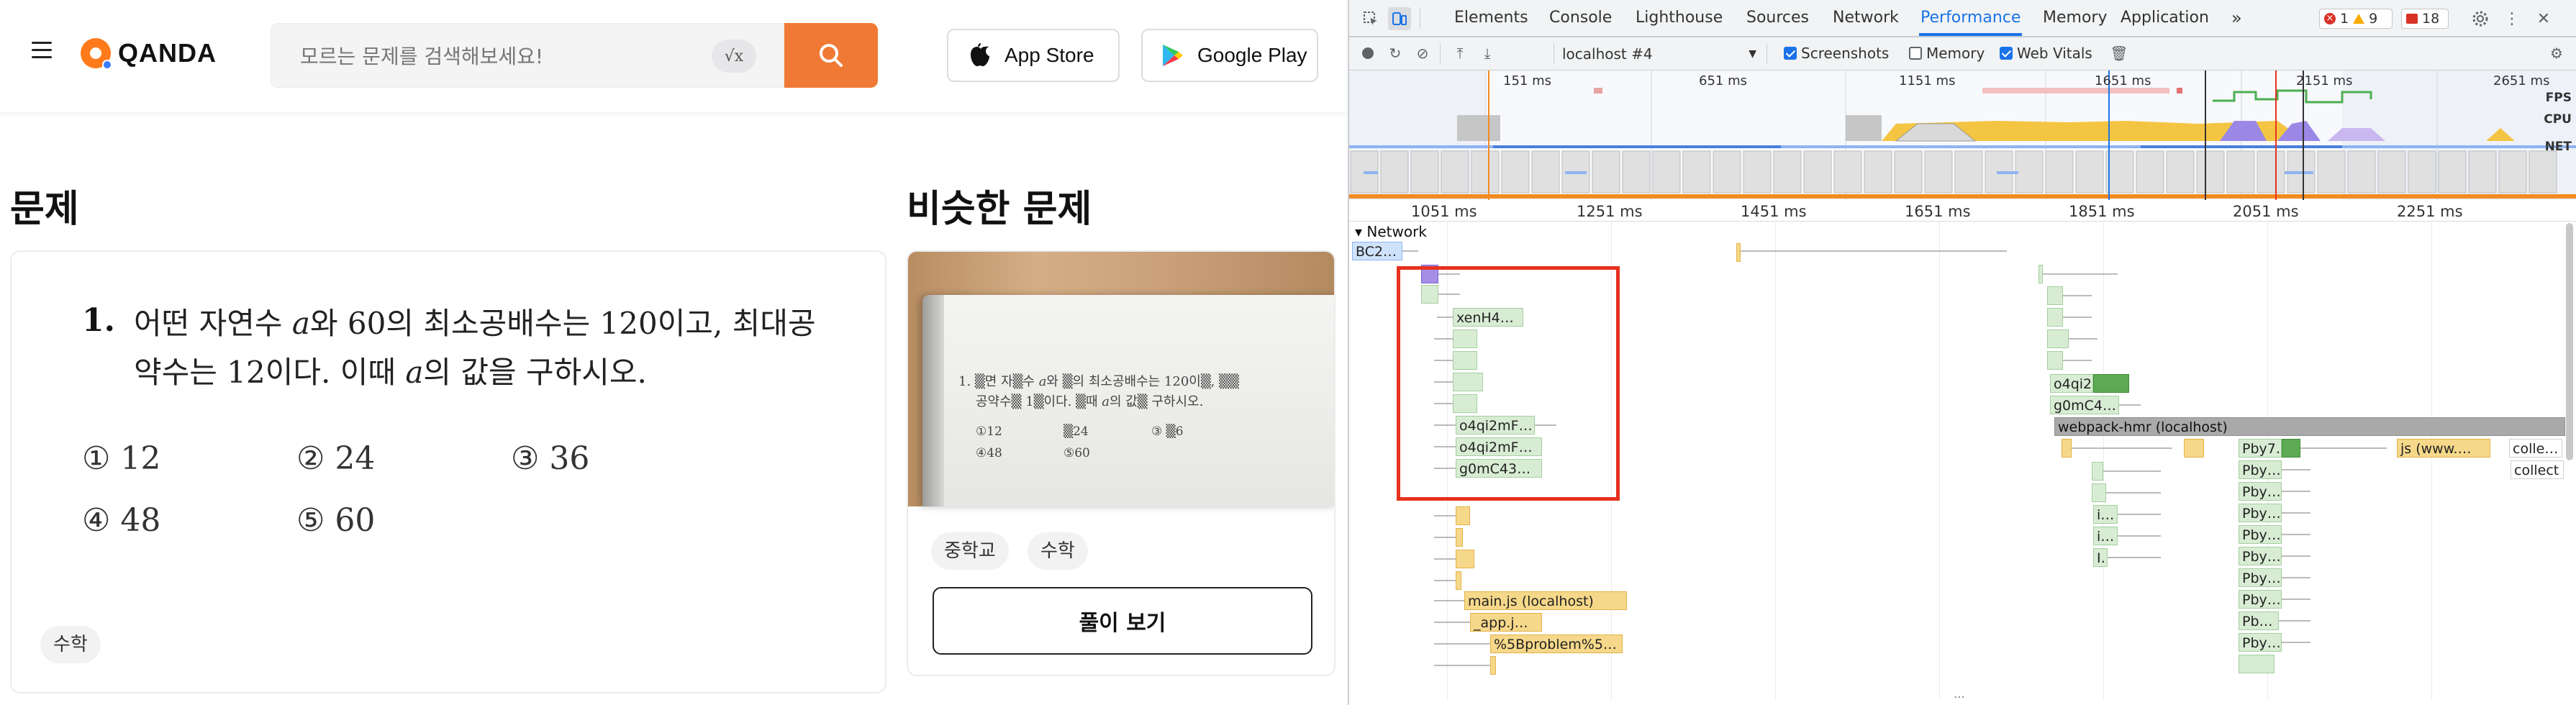 The width and height of the screenshot is (2576, 705). What do you see at coordinates (1777, 18) in the screenshot?
I see `tab-sources: Sources` at bounding box center [1777, 18].